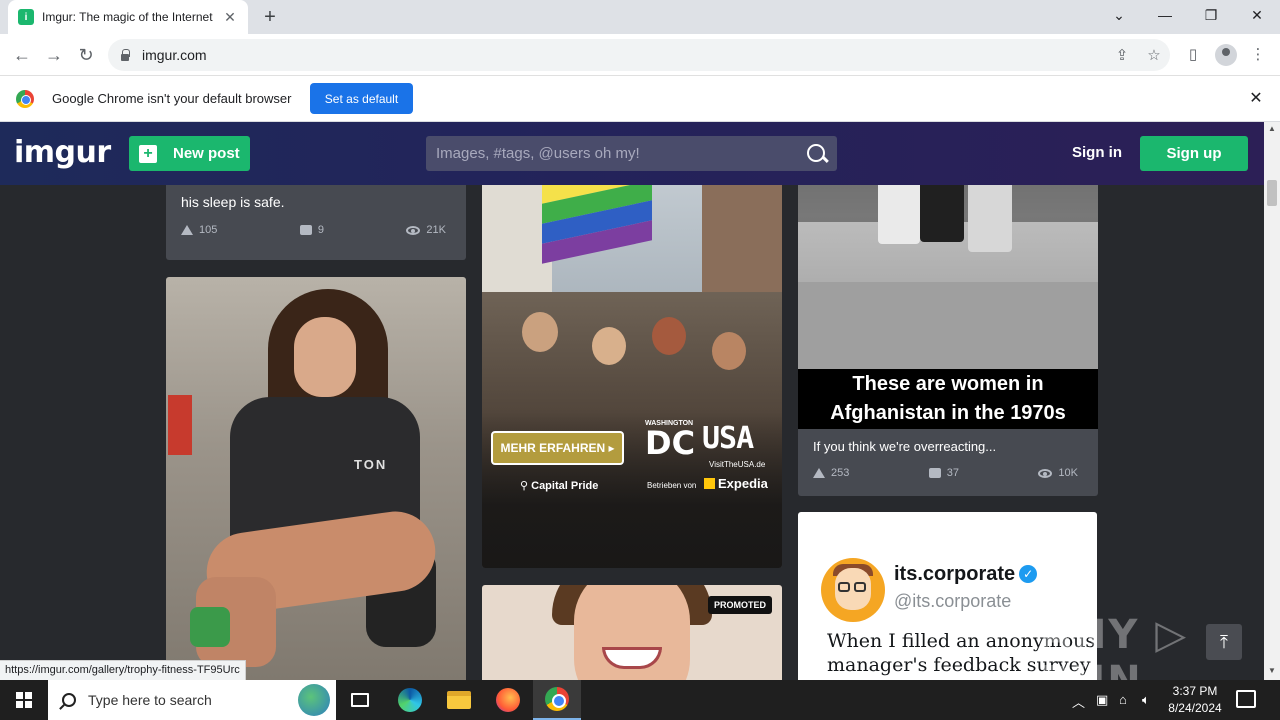  What do you see at coordinates (1045, 473) in the screenshot?
I see `eye-icon` at bounding box center [1045, 473].